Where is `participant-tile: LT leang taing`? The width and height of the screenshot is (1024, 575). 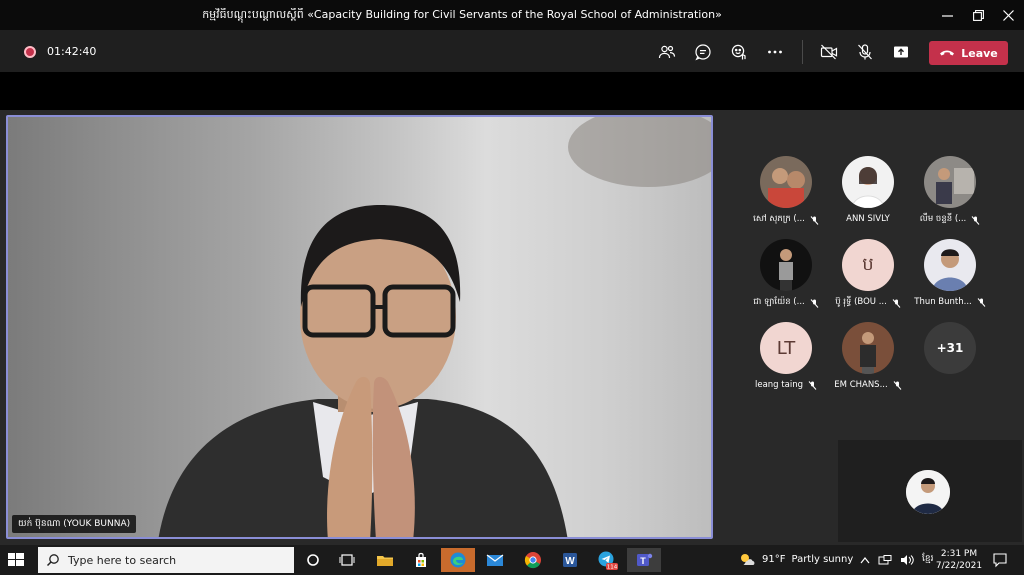
participant-tile: LT leang taing is located at coordinates (786, 361).